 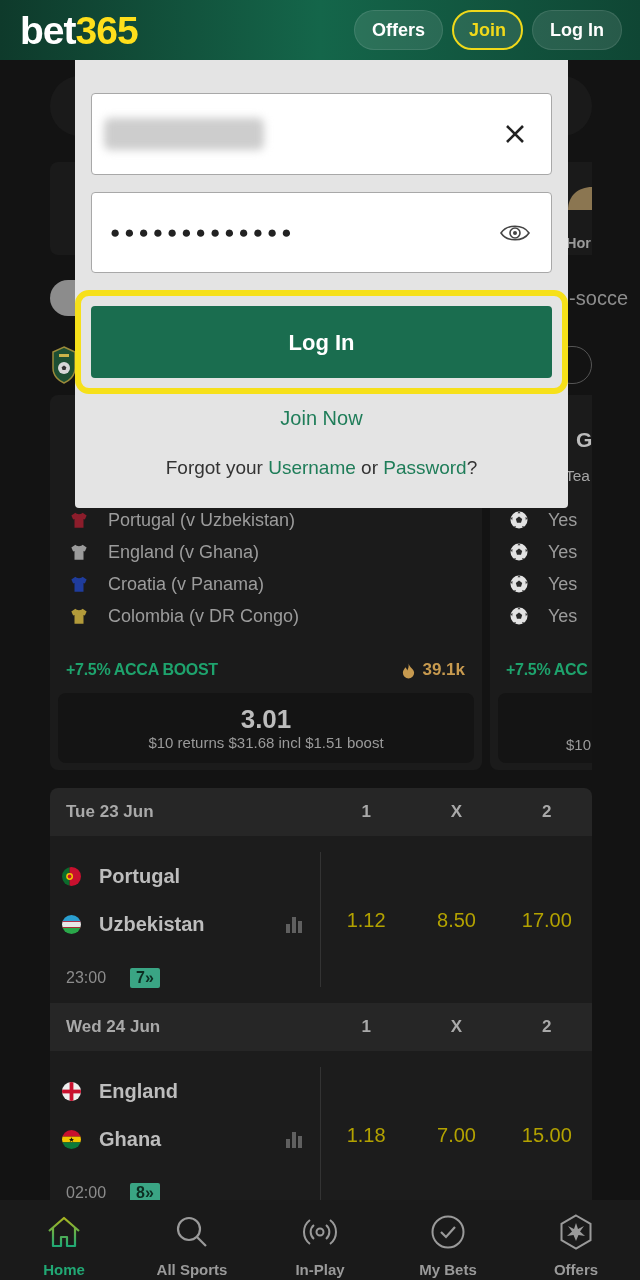 I want to click on nav-tab: Offers, so click(x=576, y=1240).